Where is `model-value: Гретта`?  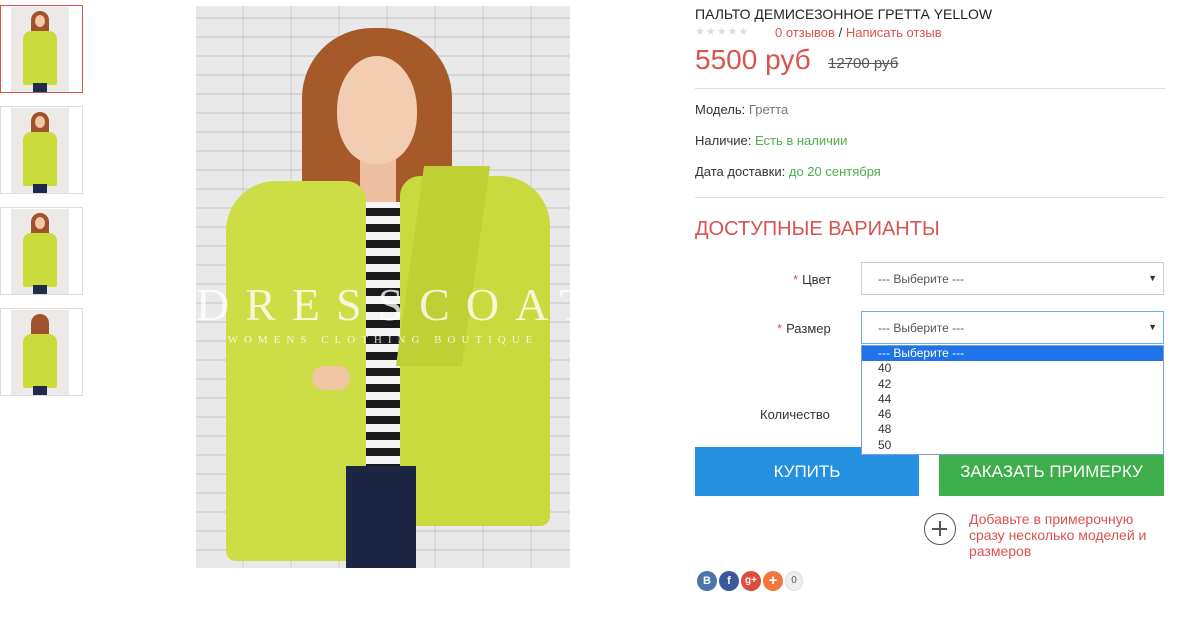
model-value: Гретта is located at coordinates (768, 109).